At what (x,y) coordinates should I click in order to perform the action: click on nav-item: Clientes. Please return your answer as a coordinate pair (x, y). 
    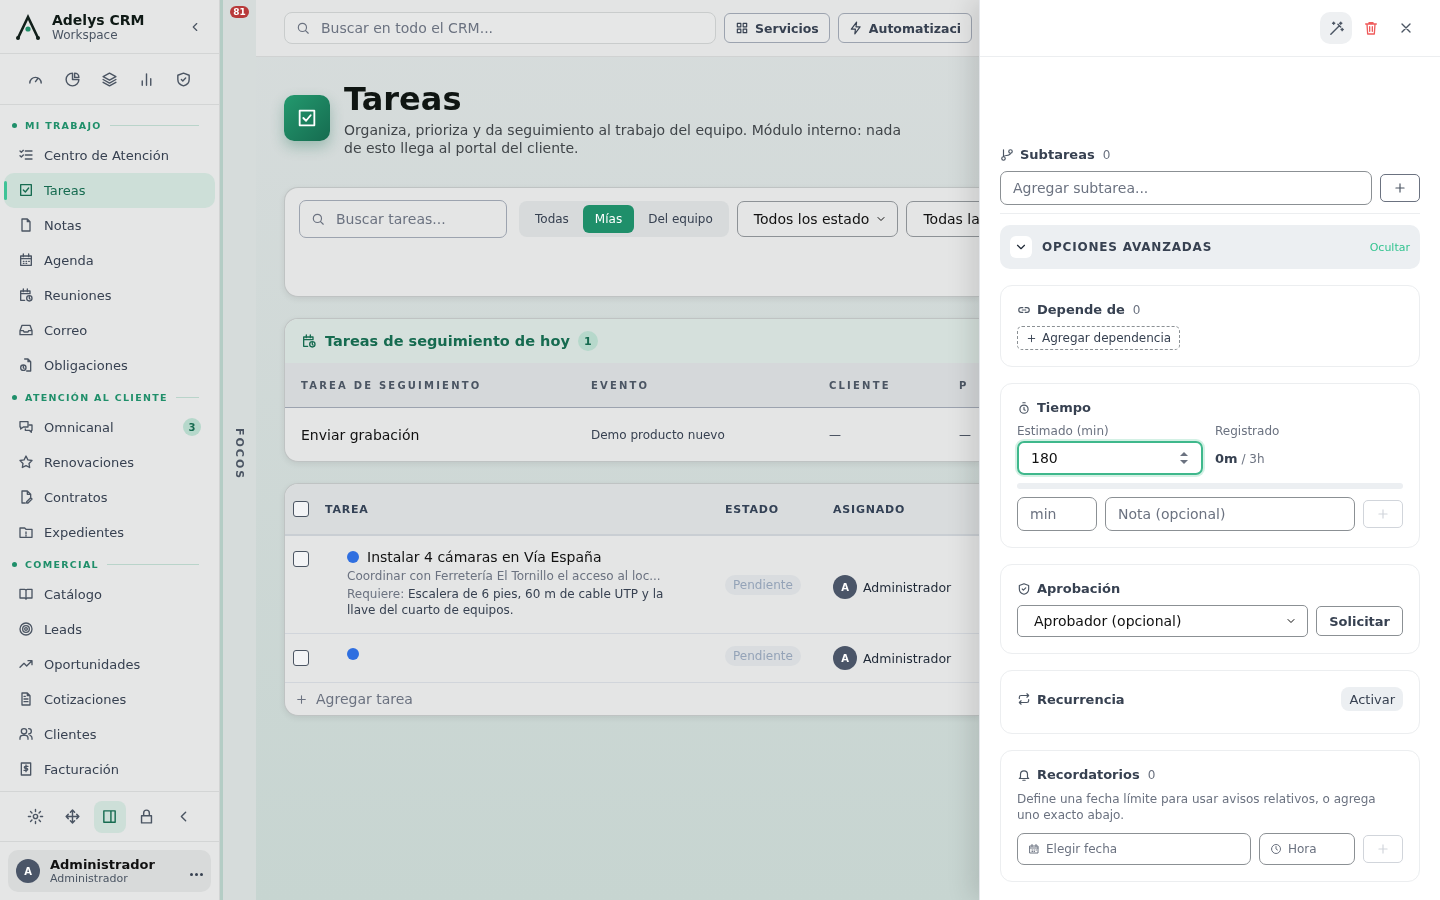
    Looking at the image, I should click on (109, 734).